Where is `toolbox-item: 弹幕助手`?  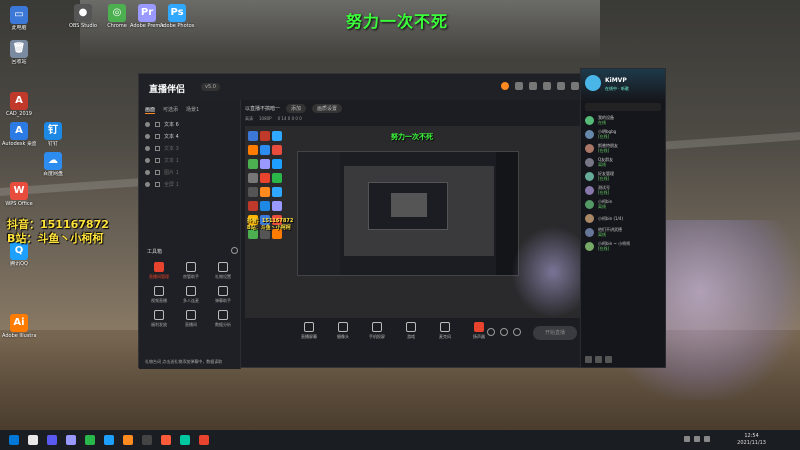 toolbox-item: 弹幕助手 is located at coordinates (223, 295).